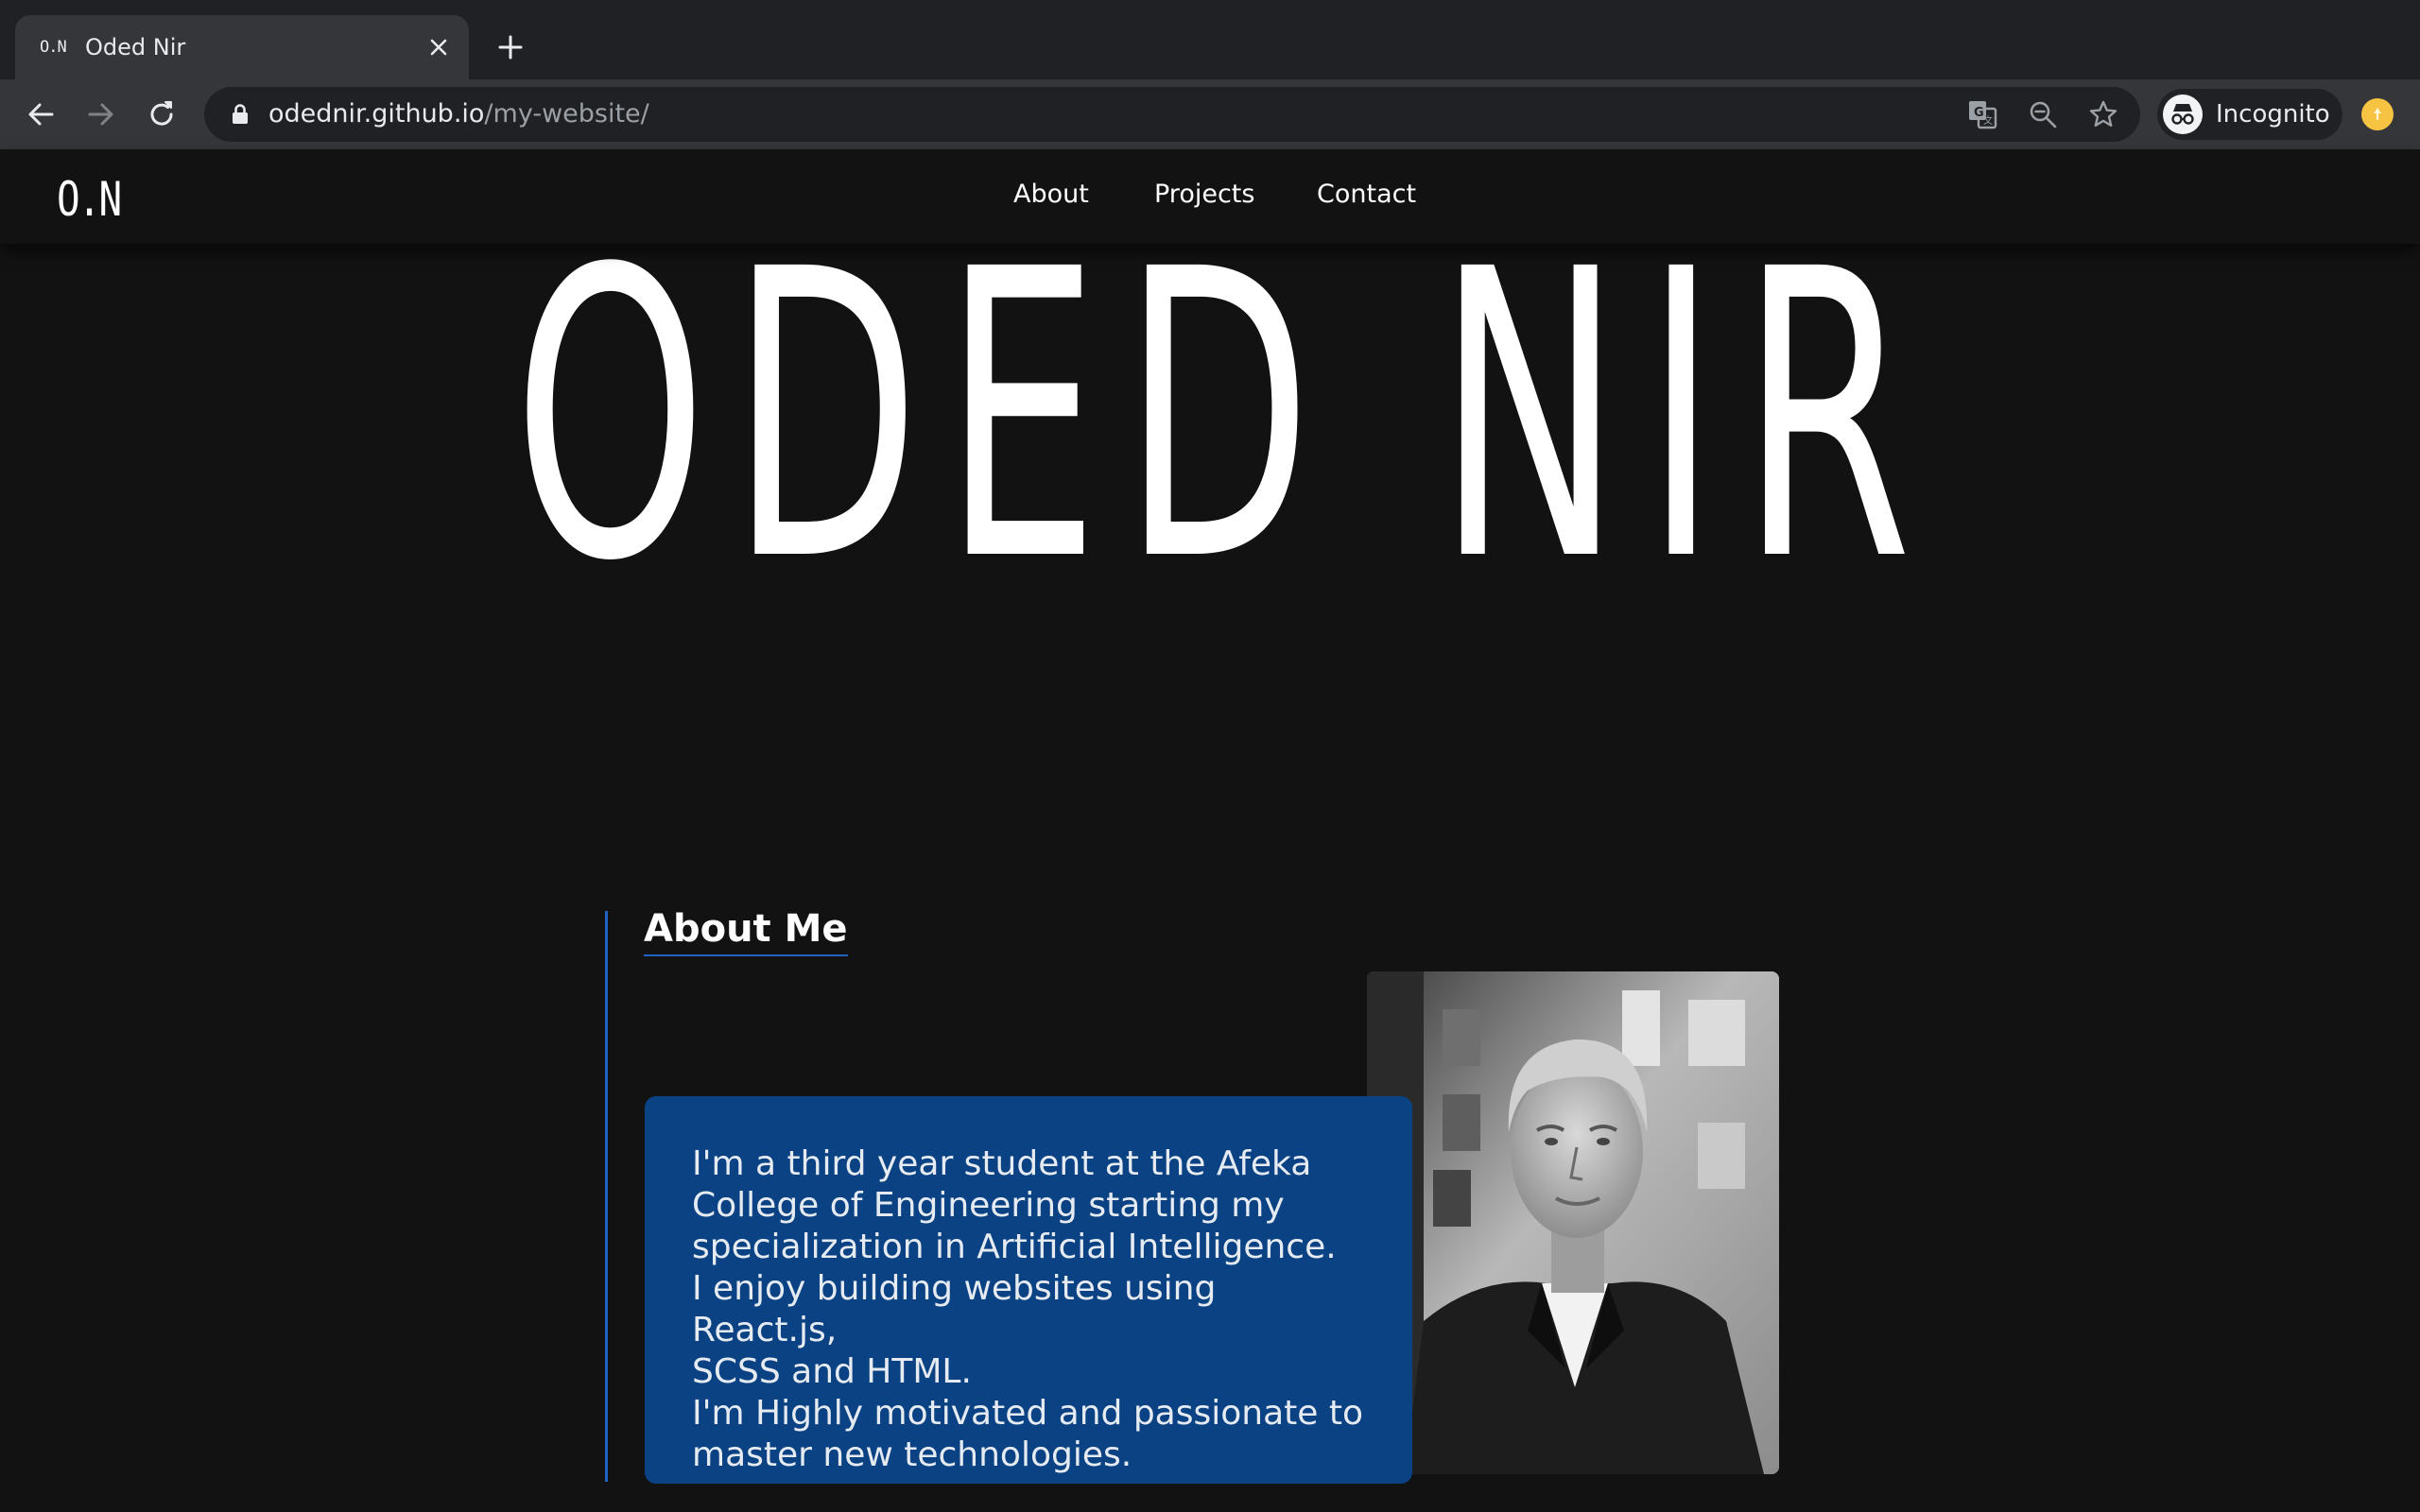 This screenshot has width=2420, height=1512. What do you see at coordinates (240, 114) in the screenshot?
I see `lock-icon` at bounding box center [240, 114].